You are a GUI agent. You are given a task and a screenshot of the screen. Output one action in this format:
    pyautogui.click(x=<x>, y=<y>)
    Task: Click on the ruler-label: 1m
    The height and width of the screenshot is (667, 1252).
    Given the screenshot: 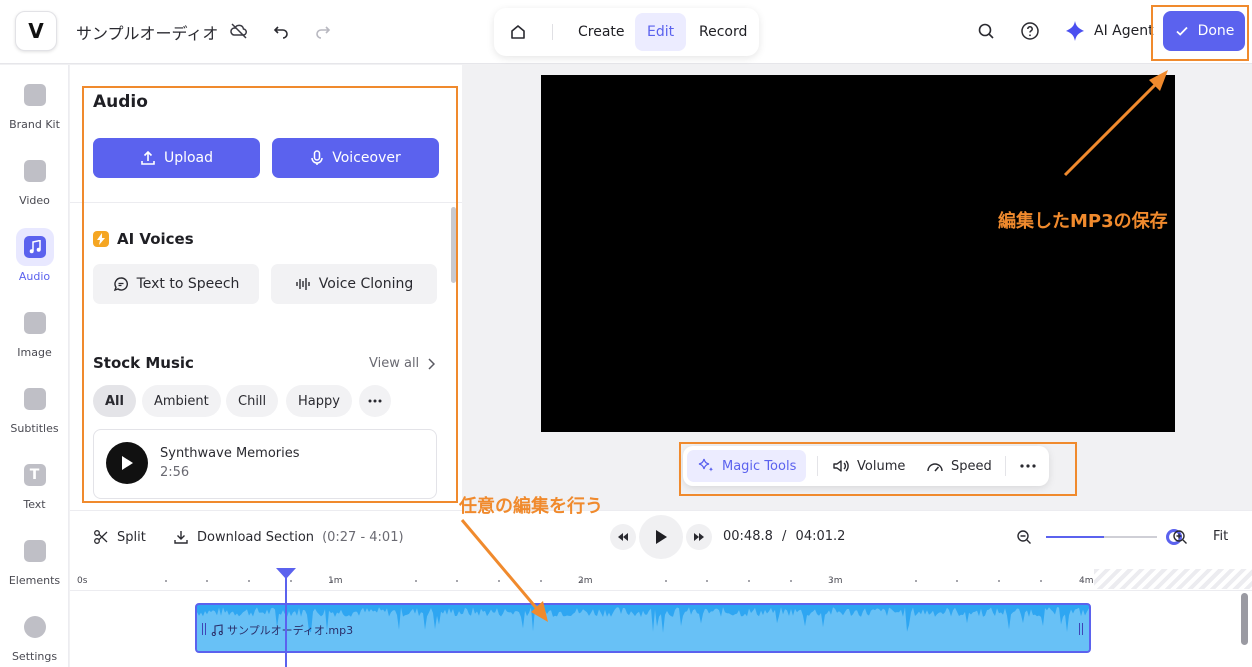 What is the action you would take?
    pyautogui.click(x=335, y=581)
    